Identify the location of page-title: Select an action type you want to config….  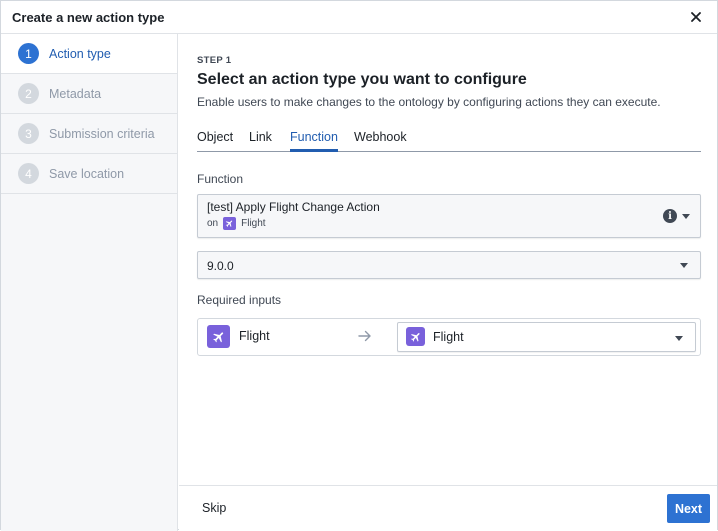
(362, 79).